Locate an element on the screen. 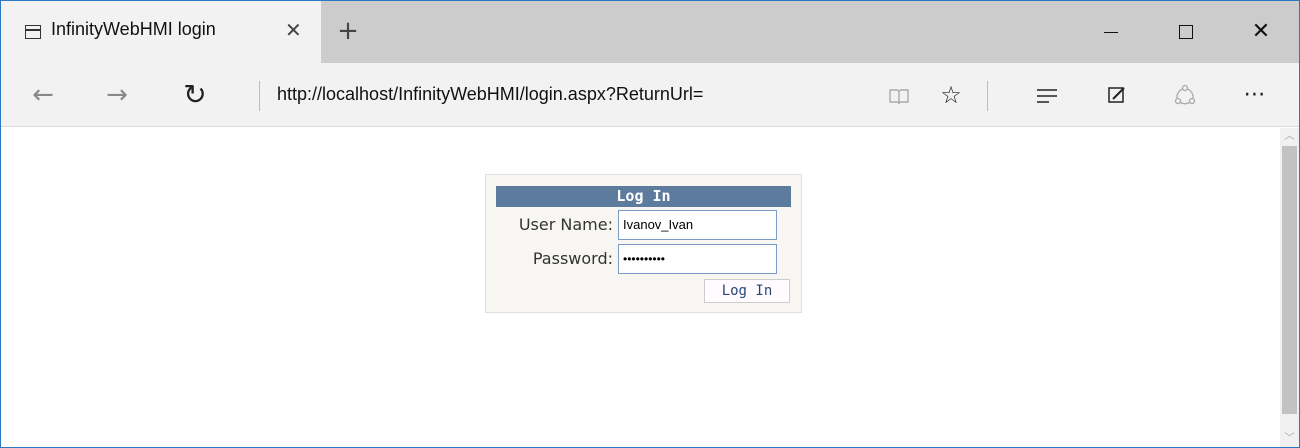  close-window-button: ✕ is located at coordinates (1261, 32).